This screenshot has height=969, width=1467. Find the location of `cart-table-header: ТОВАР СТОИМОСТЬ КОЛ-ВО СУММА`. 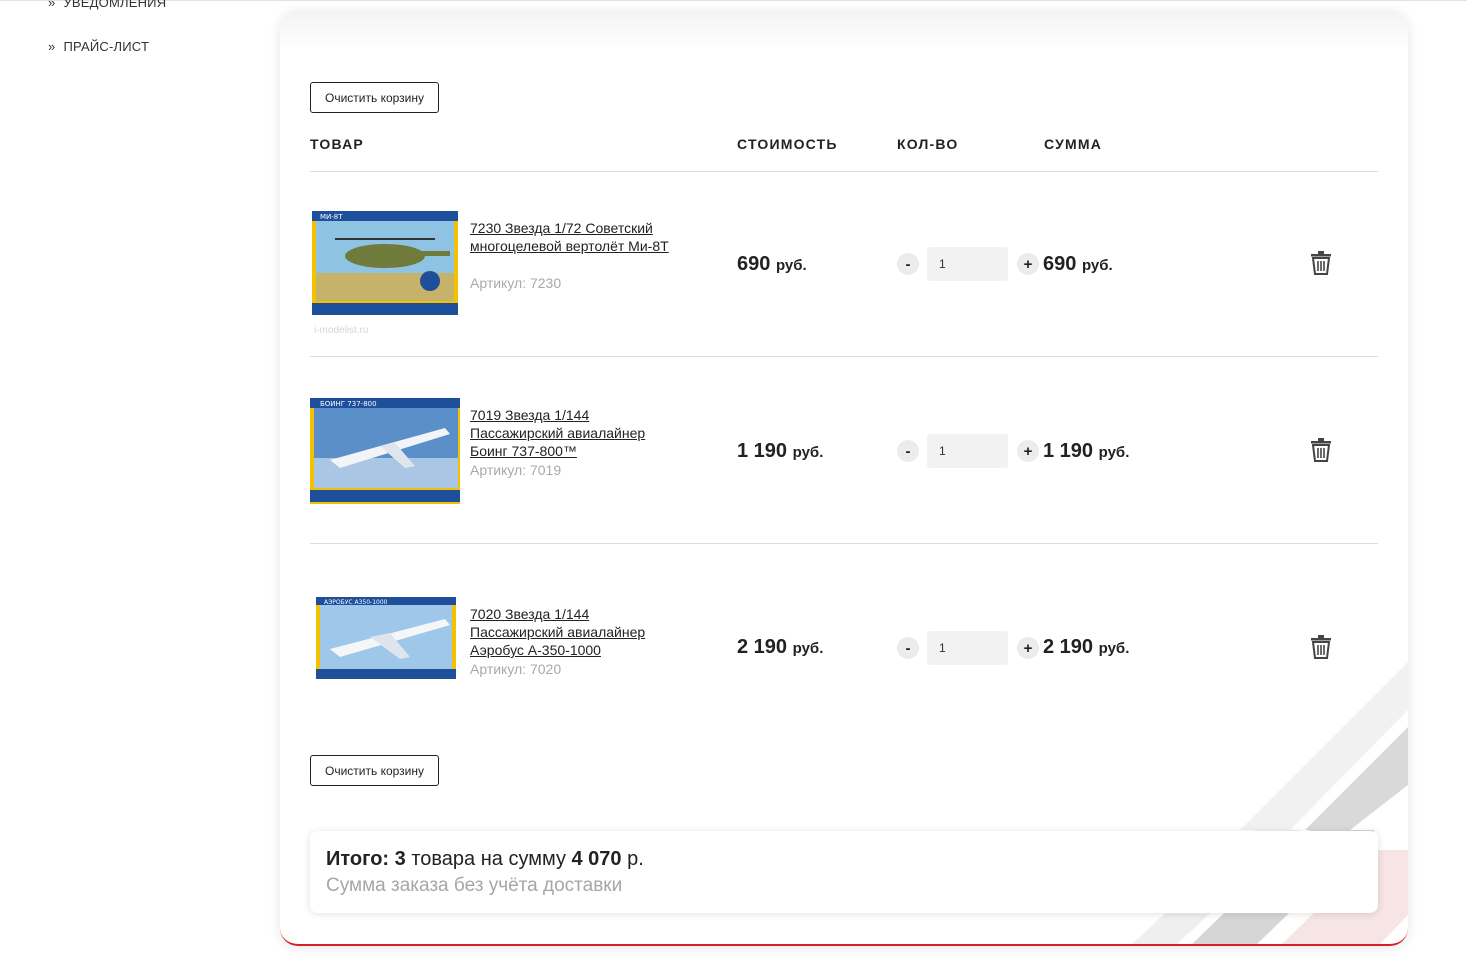

cart-table-header: ТОВАР СТОИМОСТЬ КОЛ-ВО СУММА is located at coordinates (844, 153).